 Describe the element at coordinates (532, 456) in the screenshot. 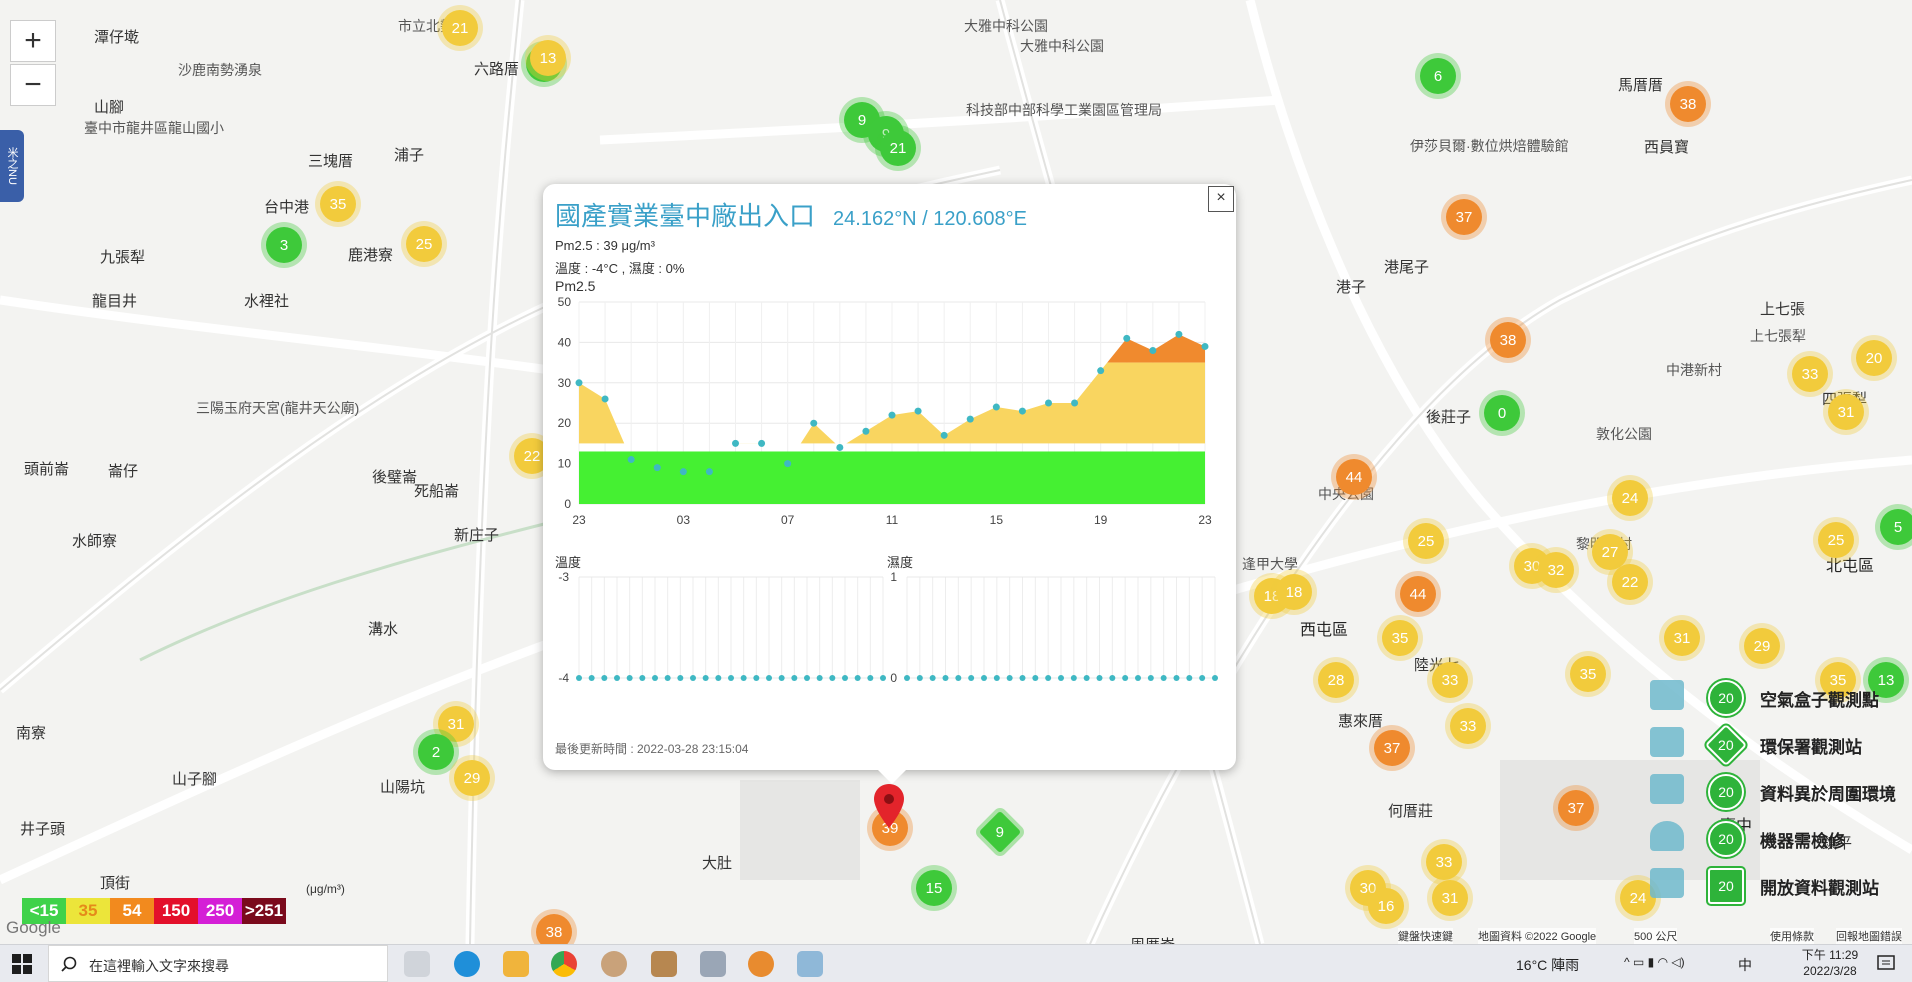

I see `marker-value: 22` at that location.